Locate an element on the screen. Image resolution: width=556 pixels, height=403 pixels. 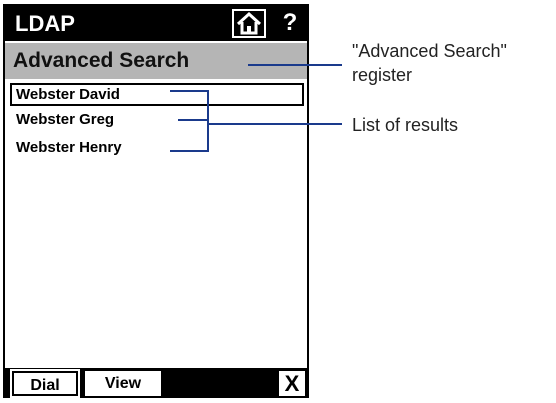
close-icon: X is located at coordinates (292, 383).